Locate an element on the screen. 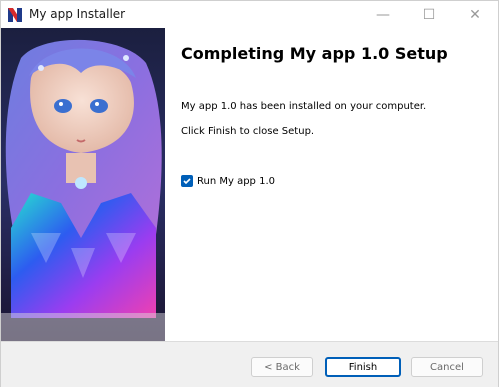 The image size is (499, 387). finish-button: Finish is located at coordinates (363, 367).